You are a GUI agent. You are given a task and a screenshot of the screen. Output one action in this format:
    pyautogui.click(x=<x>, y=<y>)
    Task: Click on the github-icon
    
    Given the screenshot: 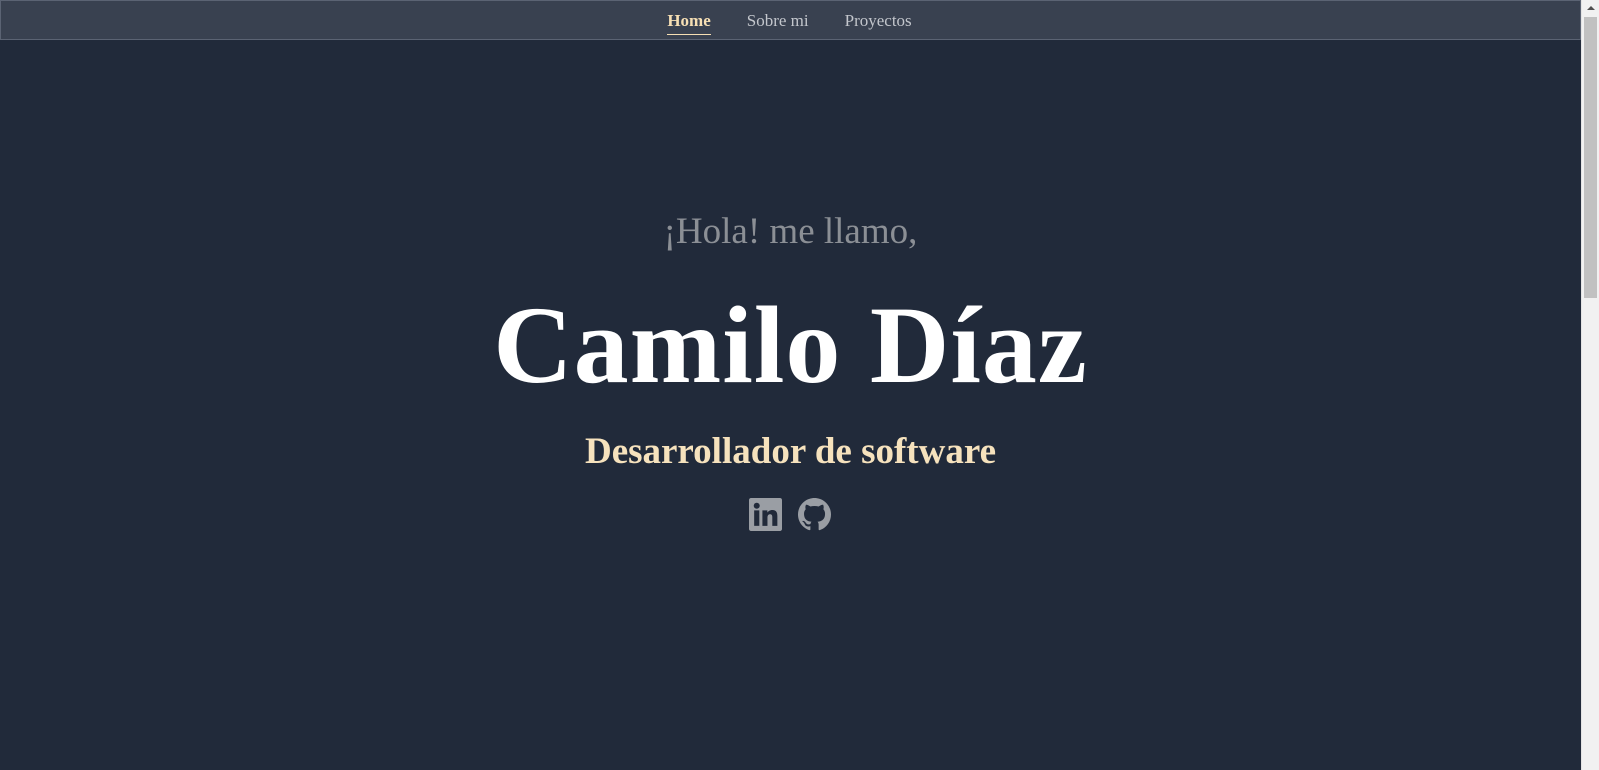 What is the action you would take?
    pyautogui.click(x=814, y=514)
    